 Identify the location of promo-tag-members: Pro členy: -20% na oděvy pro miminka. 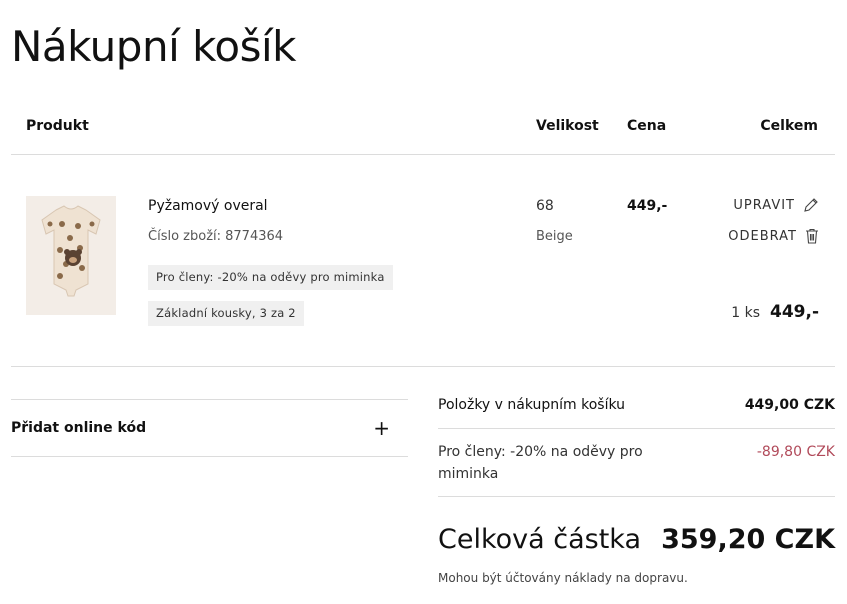
(270, 277).